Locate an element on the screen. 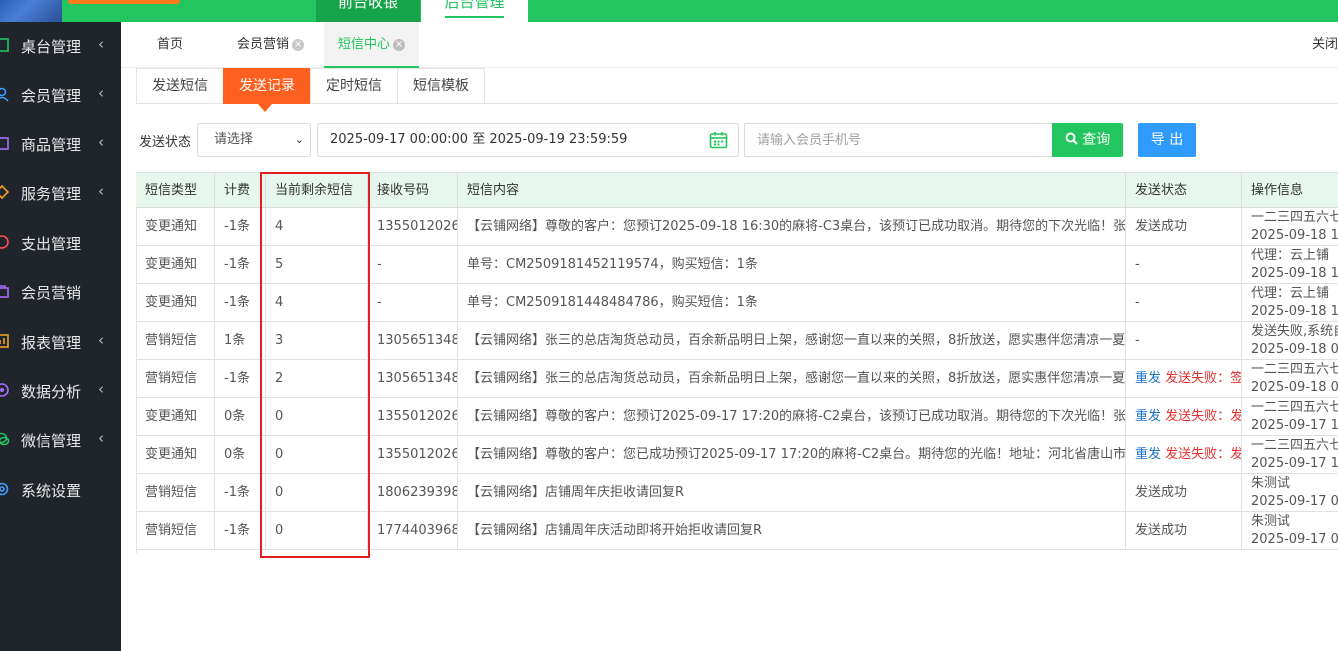  sidebar-item-label: 支出管理 is located at coordinates (51, 244).